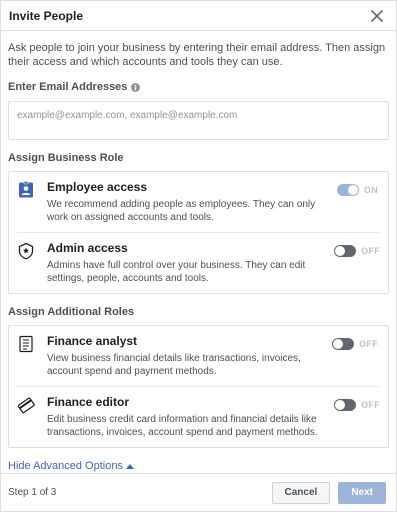 This screenshot has width=397, height=512. What do you see at coordinates (377, 16) in the screenshot?
I see `close-icon` at bounding box center [377, 16].